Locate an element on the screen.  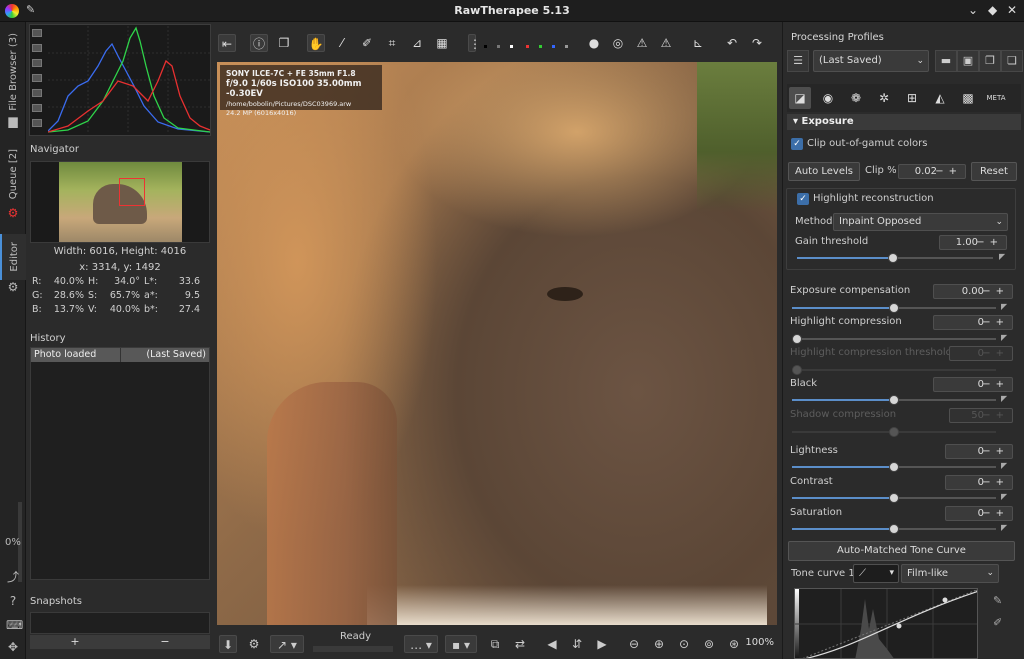
tab-editor: Editor is located at coordinates (13, 257).